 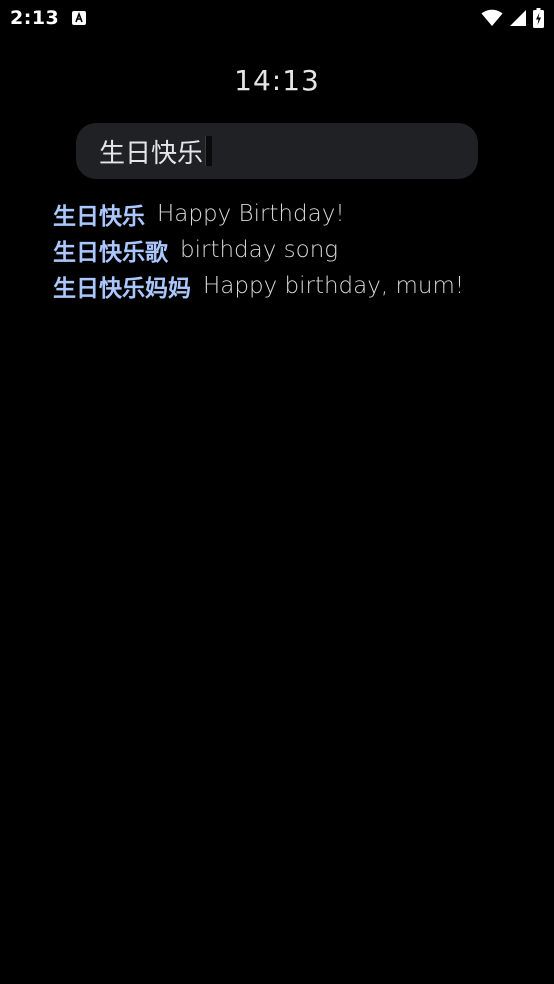 What do you see at coordinates (151, 151) in the screenshot?
I see `search-input-value: 生日快乐` at bounding box center [151, 151].